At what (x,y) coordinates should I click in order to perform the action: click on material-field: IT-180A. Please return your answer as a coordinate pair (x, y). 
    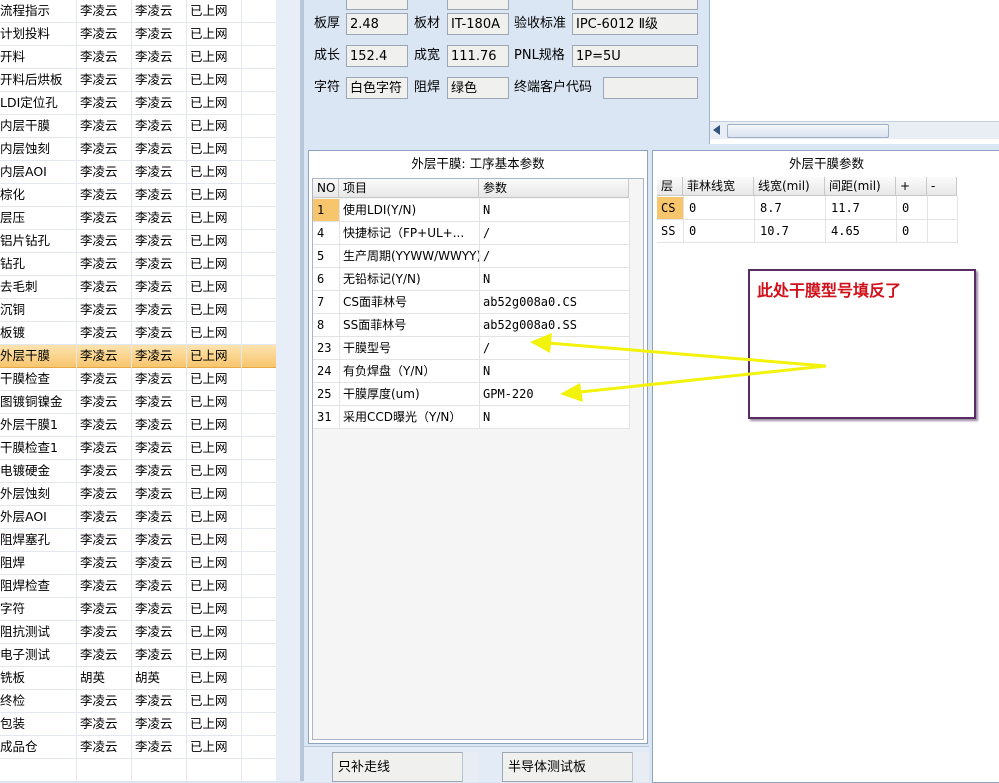
    Looking at the image, I should click on (478, 24).